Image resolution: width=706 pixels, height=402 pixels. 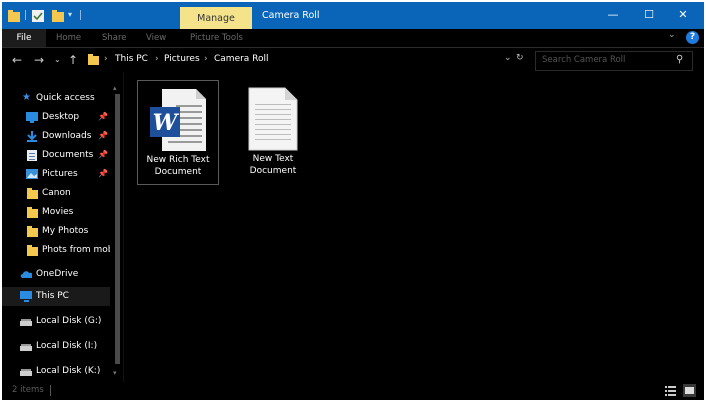 I want to click on breadcrumb-pictures: Pictures, so click(x=182, y=59).